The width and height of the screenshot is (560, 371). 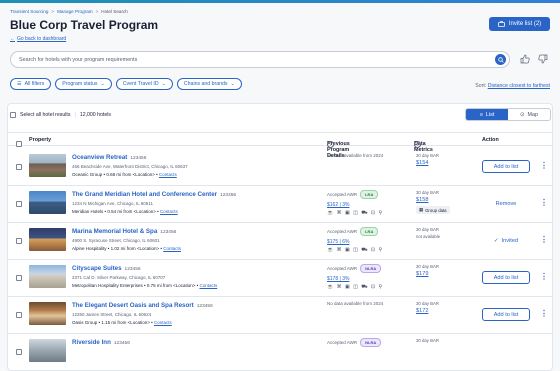 I want to click on metric-value-link: $154, so click(x=427, y=163).